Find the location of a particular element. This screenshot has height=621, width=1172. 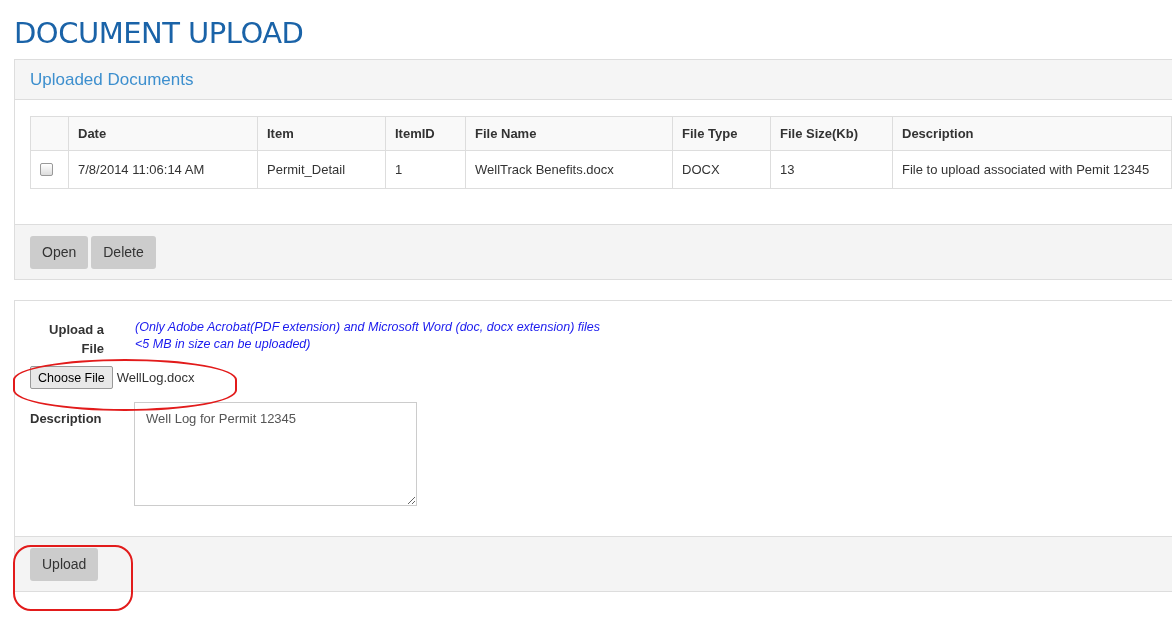

column-header: Date is located at coordinates (163, 133).